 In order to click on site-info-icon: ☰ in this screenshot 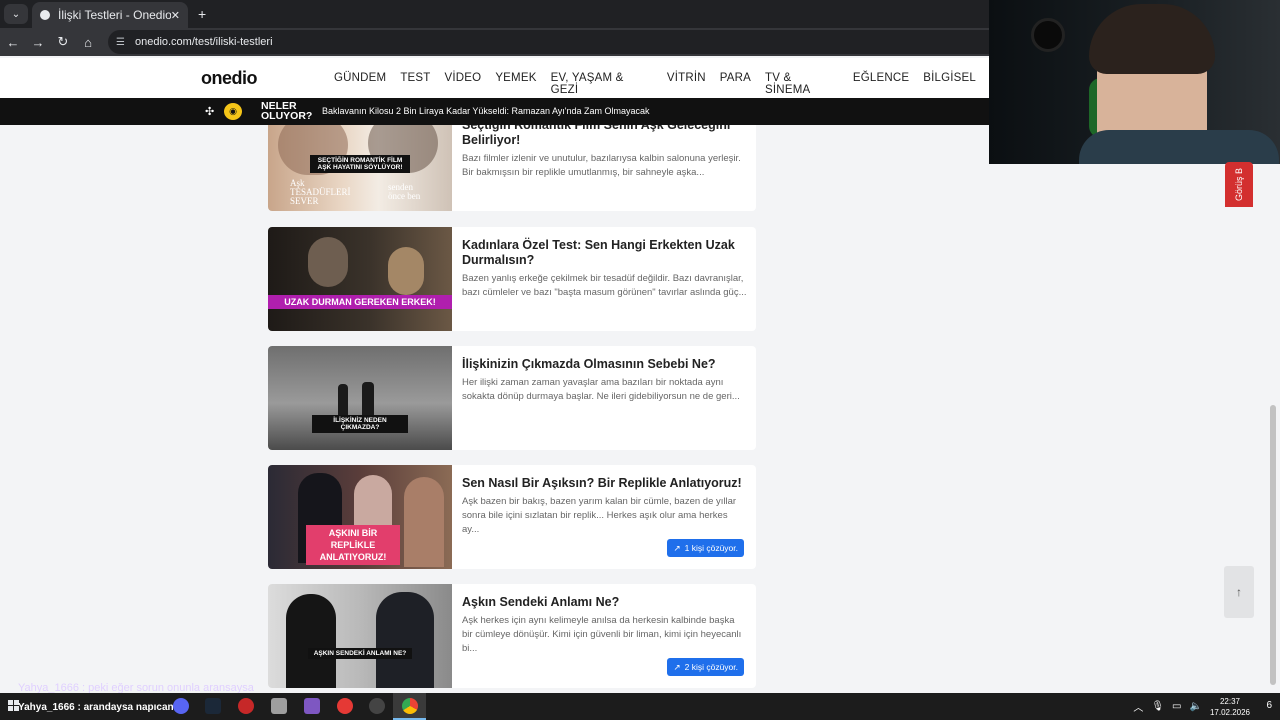, I will do `click(120, 42)`.